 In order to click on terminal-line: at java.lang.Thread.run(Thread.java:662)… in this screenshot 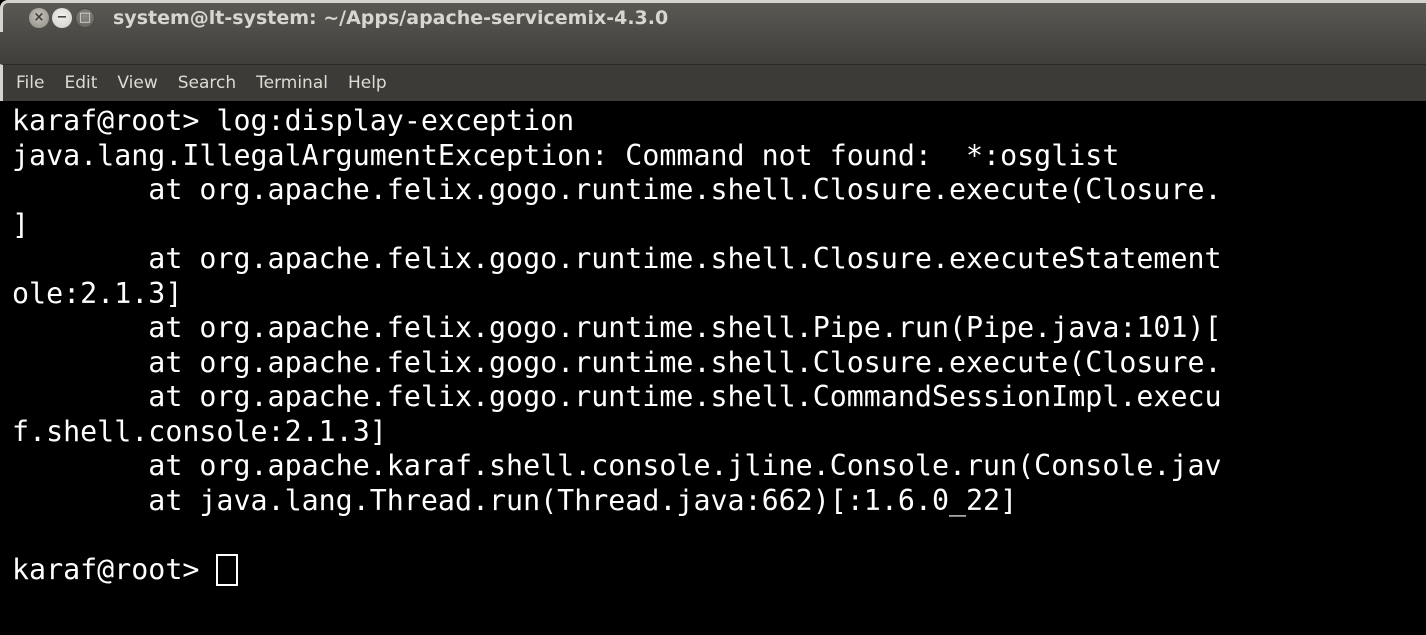, I will do `click(515, 500)`.